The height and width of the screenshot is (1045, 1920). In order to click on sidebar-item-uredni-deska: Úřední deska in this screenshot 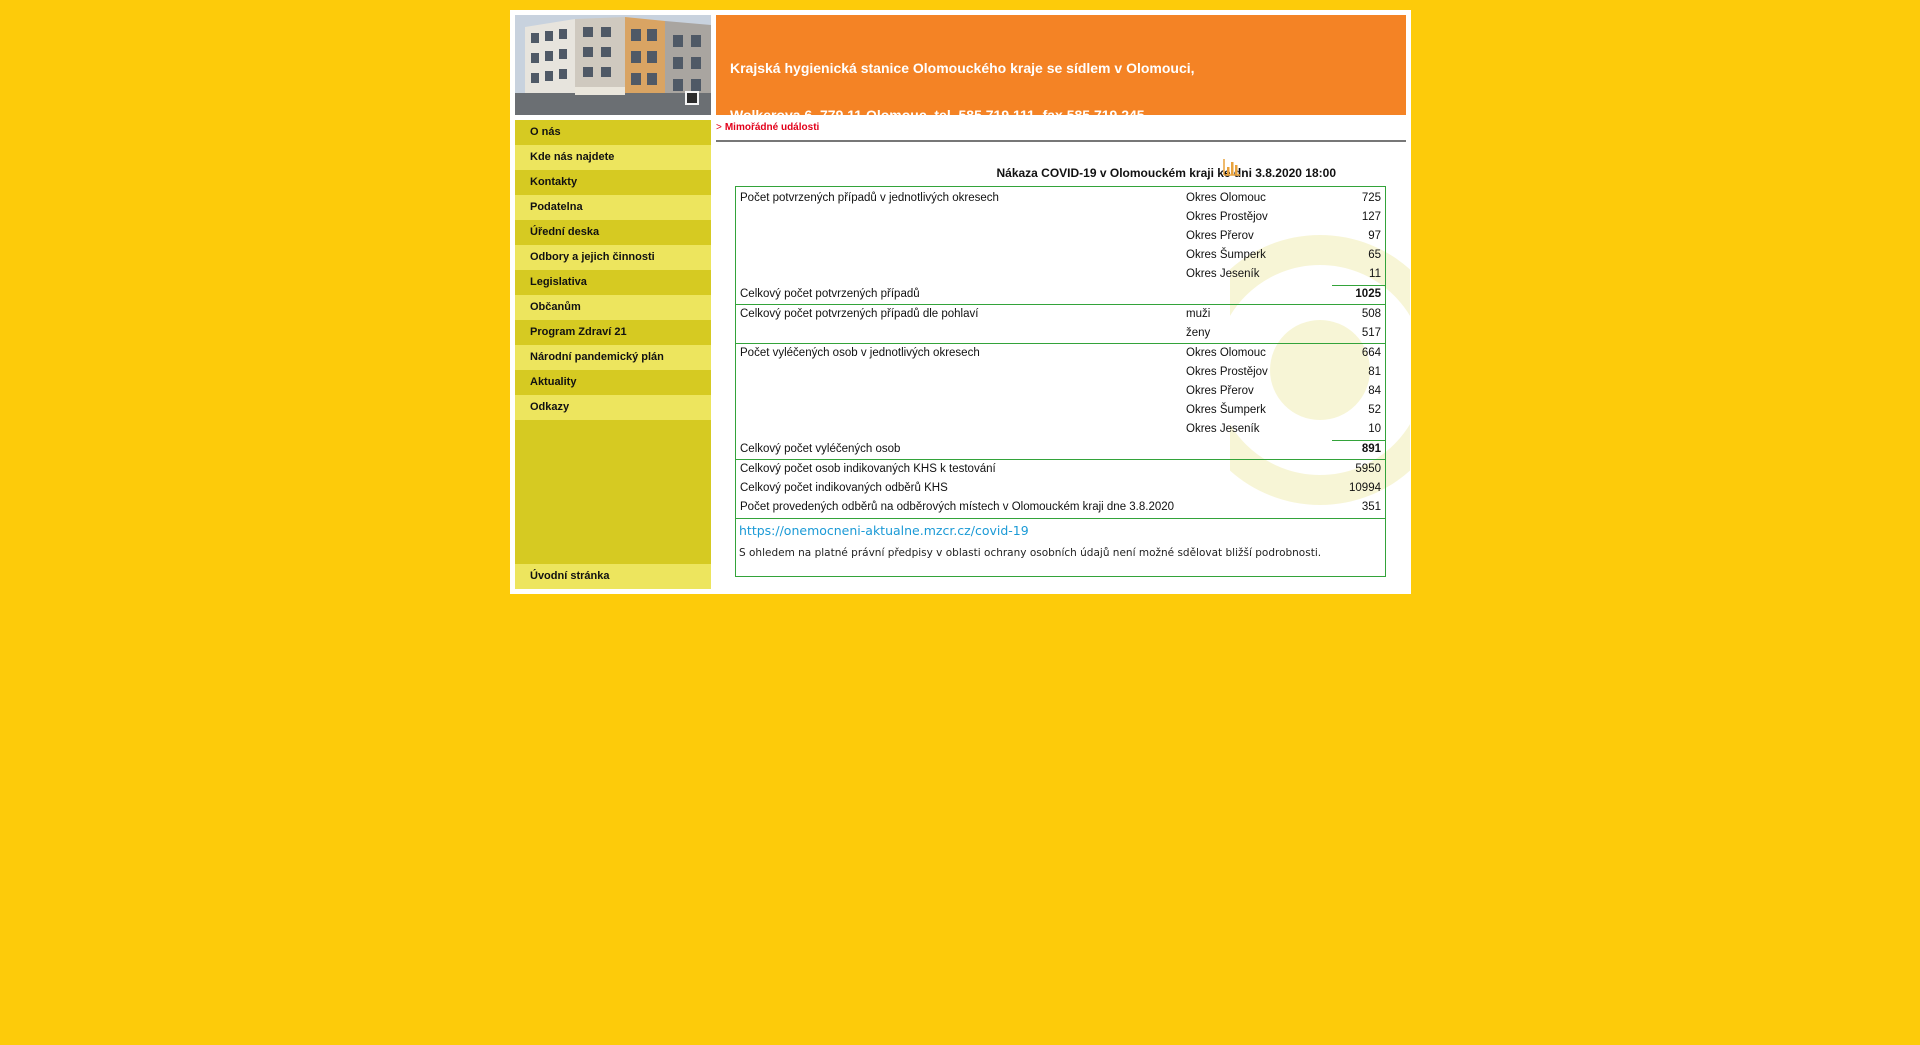, I will do `click(613, 232)`.